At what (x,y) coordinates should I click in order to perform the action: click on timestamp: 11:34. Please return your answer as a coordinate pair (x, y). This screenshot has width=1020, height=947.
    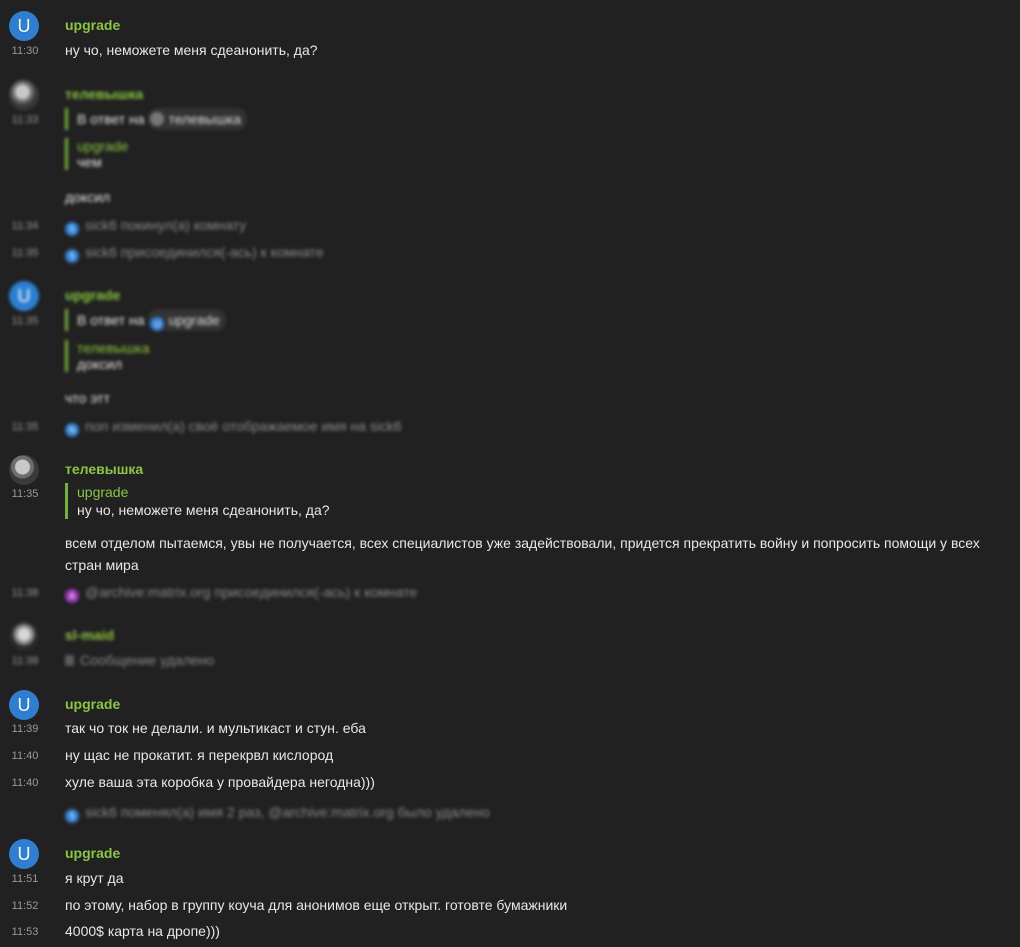
    Looking at the image, I should click on (25, 226).